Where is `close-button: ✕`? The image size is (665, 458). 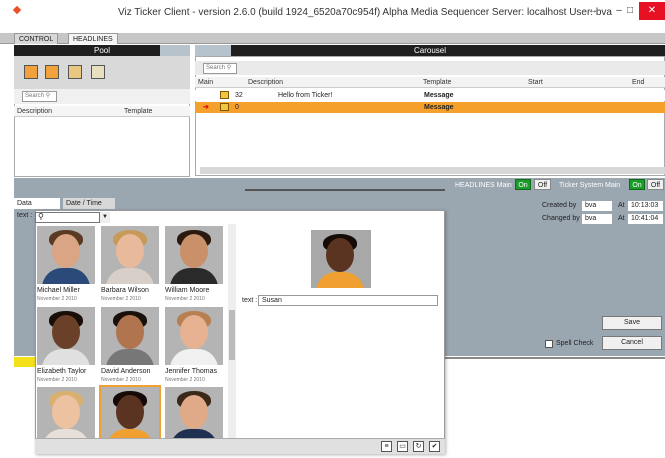 close-button: ✕ is located at coordinates (652, 11).